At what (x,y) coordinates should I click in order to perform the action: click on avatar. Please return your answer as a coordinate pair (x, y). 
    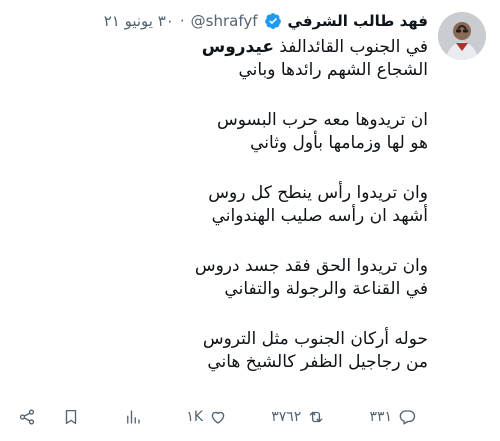
    Looking at the image, I should click on (462, 36).